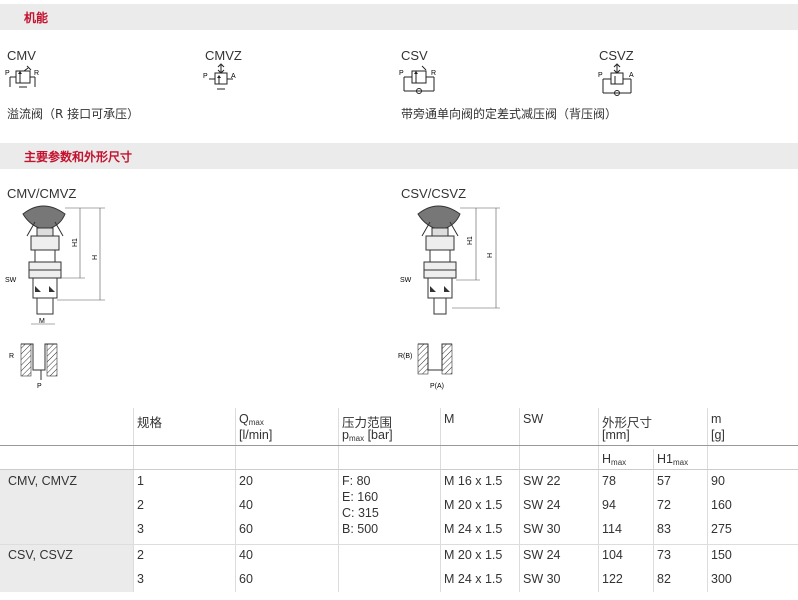  What do you see at coordinates (422, 82) in the screenshot?
I see `csv-symbol: PR` at bounding box center [422, 82].